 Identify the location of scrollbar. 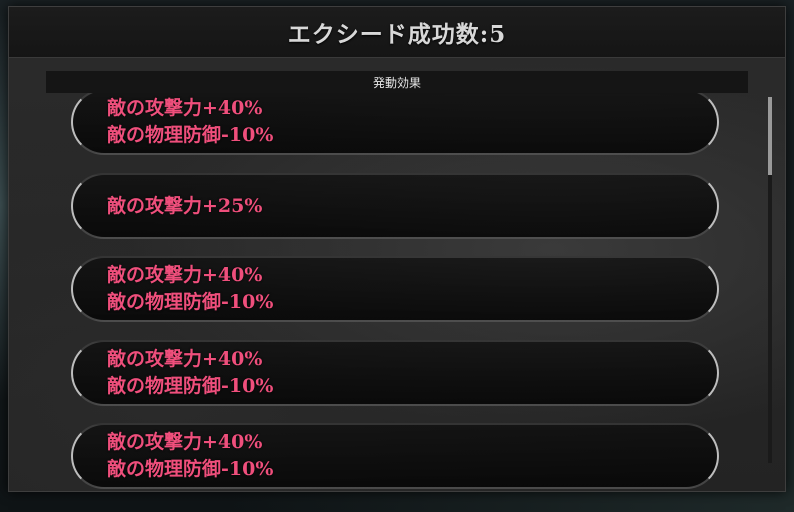
(770, 280).